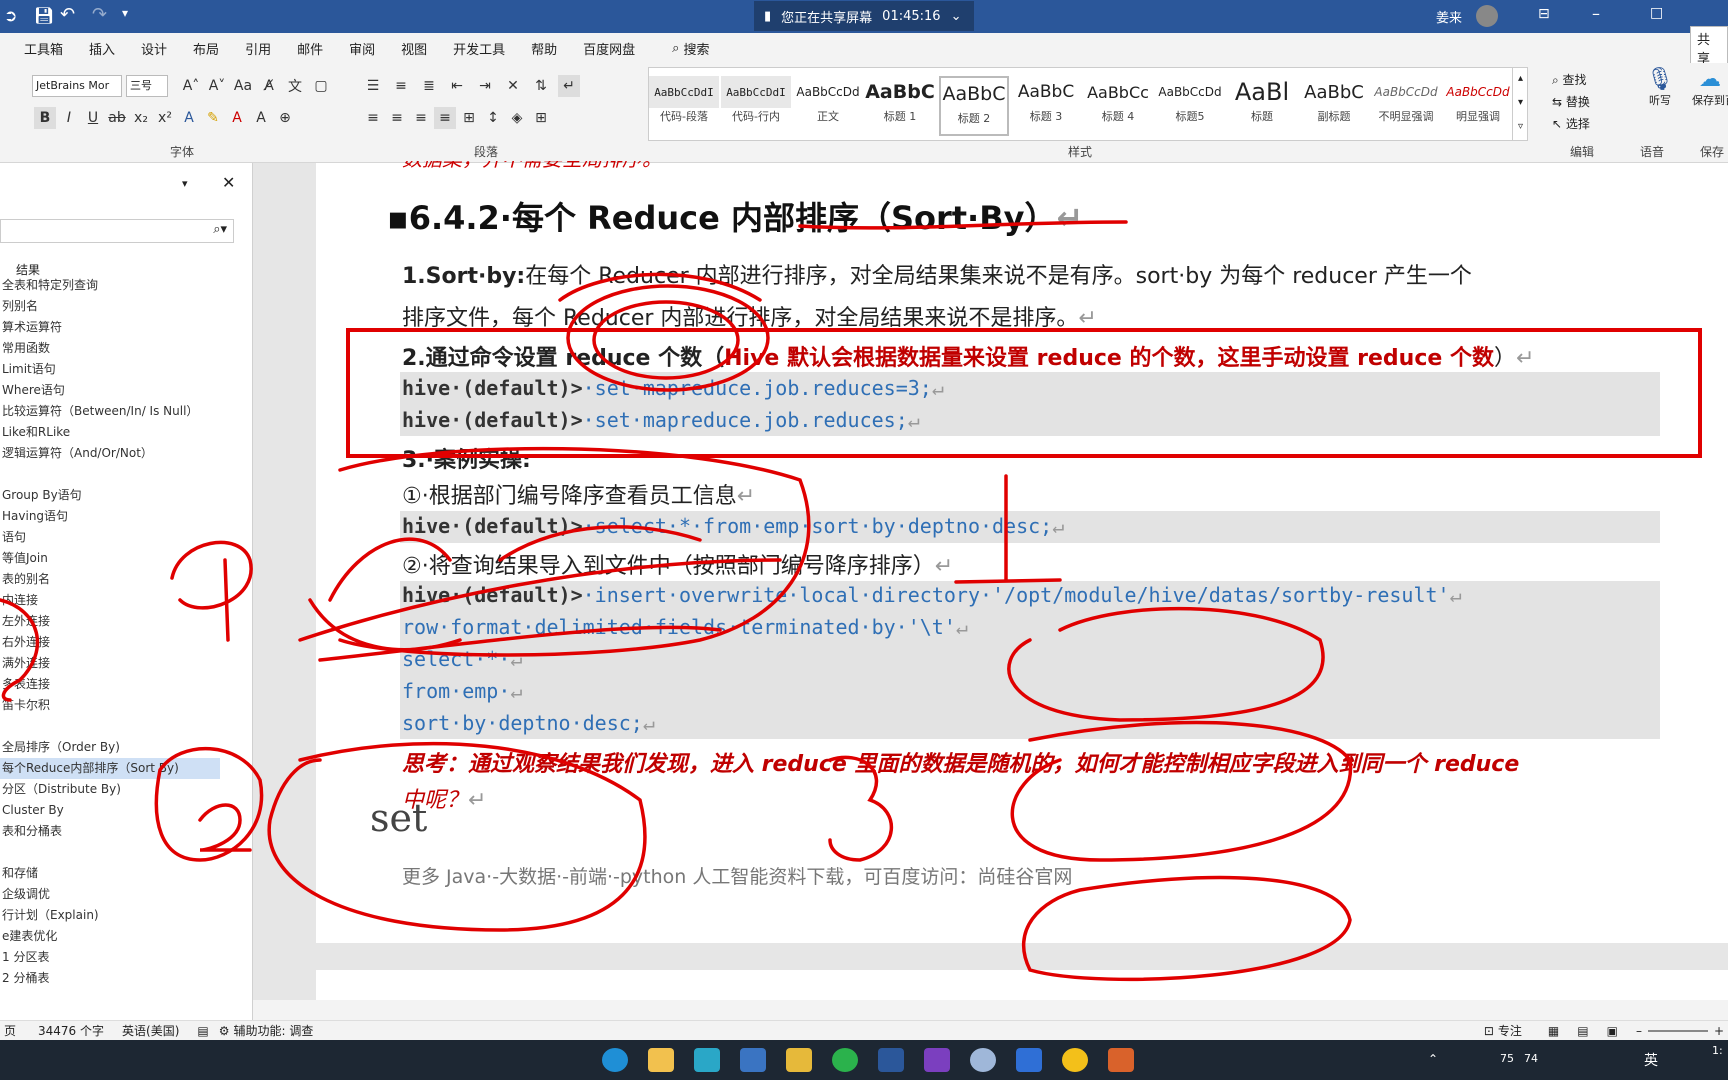 The image size is (1728, 1080). Describe the element at coordinates (707, 1060) in the screenshot. I see `terminal-icon` at that location.